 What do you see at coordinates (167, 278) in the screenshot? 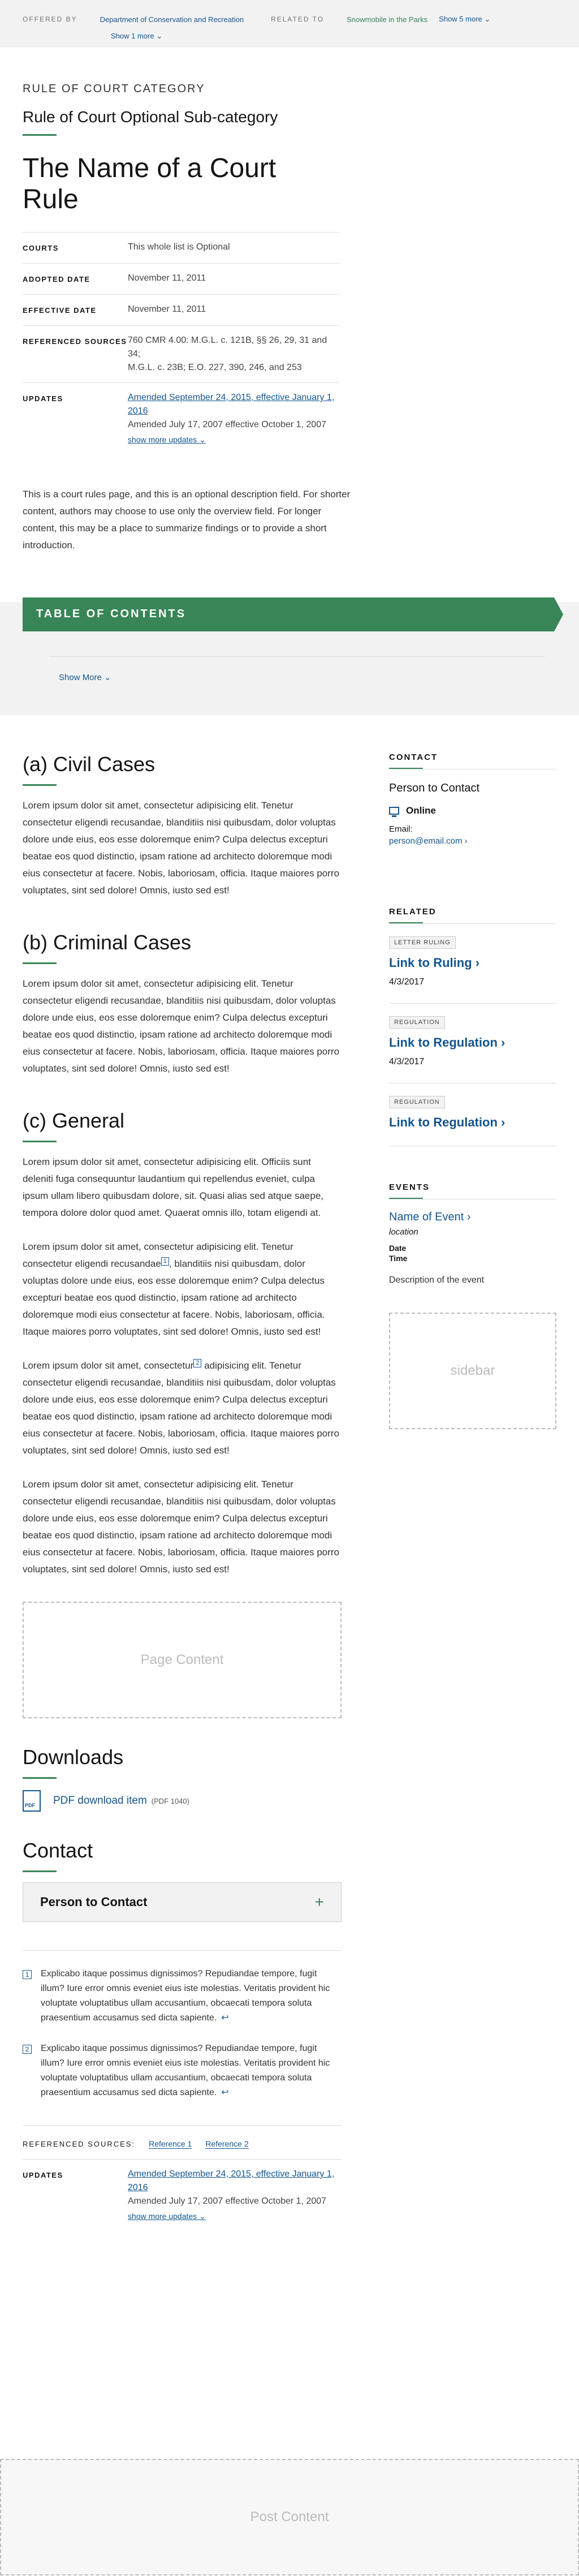
I see `meta-value: November 11, 2011` at bounding box center [167, 278].